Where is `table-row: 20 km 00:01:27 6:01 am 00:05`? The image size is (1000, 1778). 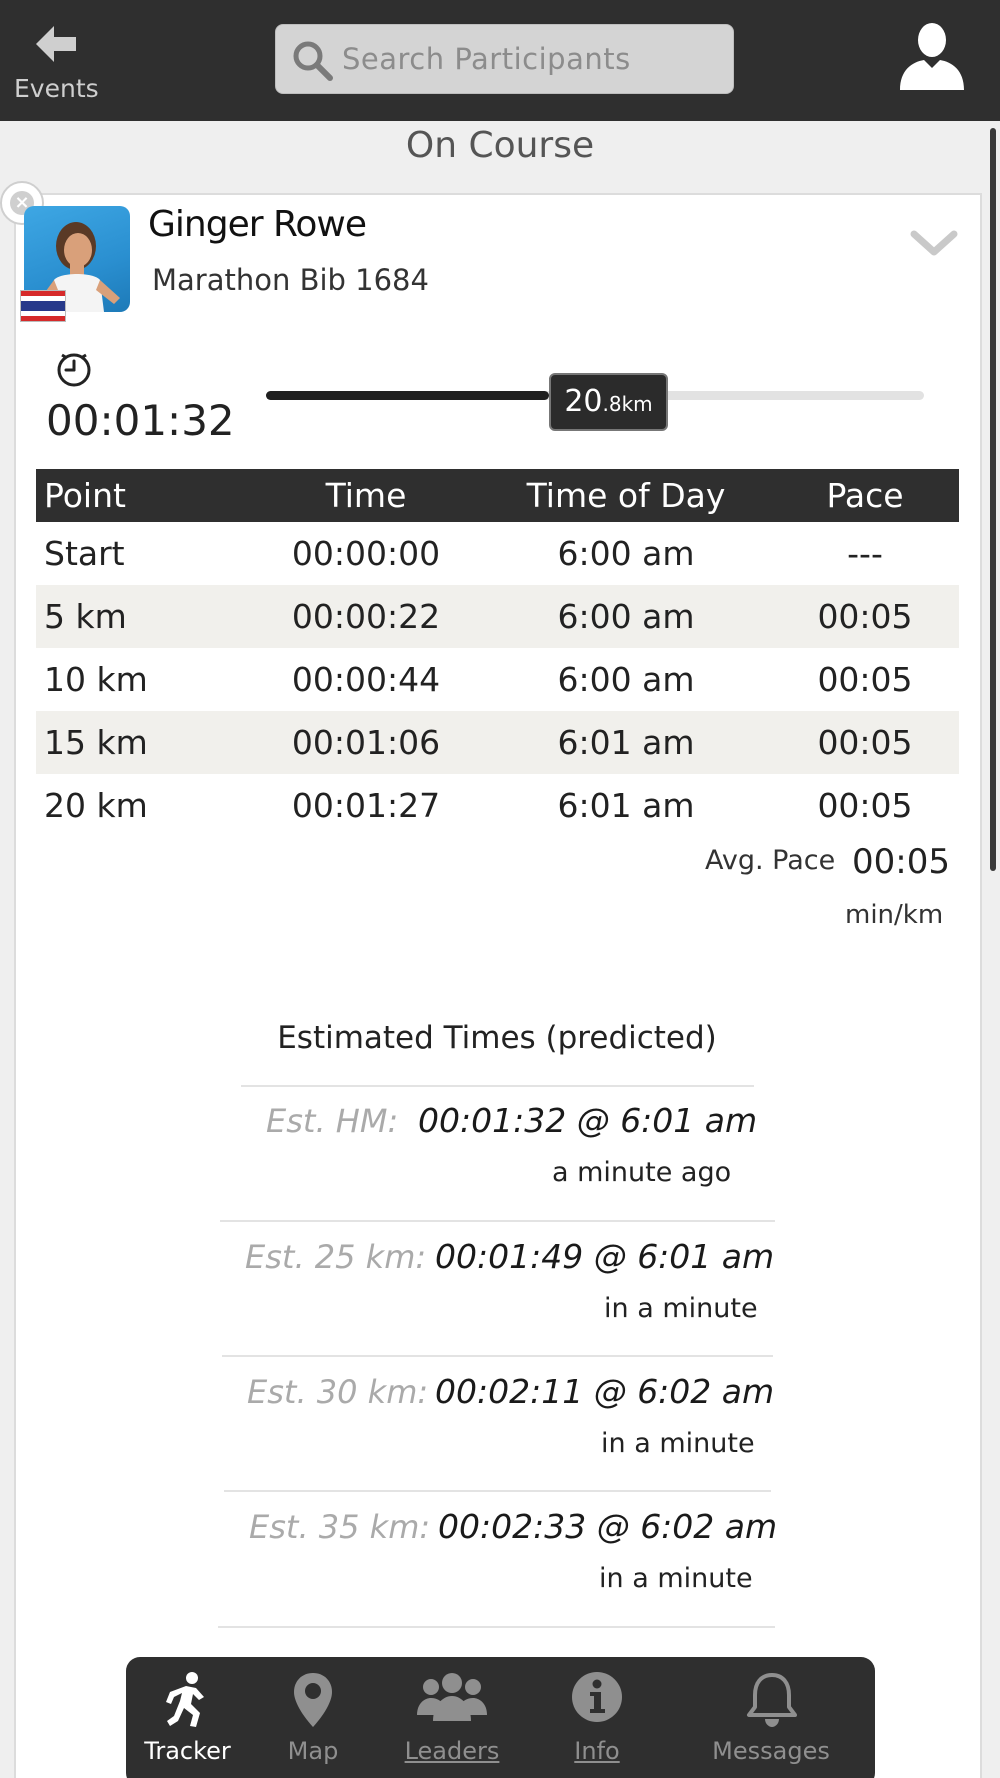 table-row: 20 km 00:01:27 6:01 am 00:05 is located at coordinates (497, 805).